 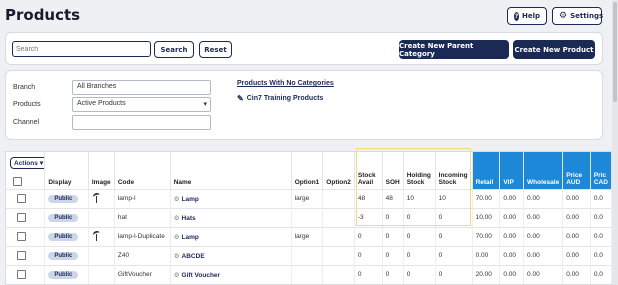 I want to click on row-retail: 10.00, so click(x=486, y=217).